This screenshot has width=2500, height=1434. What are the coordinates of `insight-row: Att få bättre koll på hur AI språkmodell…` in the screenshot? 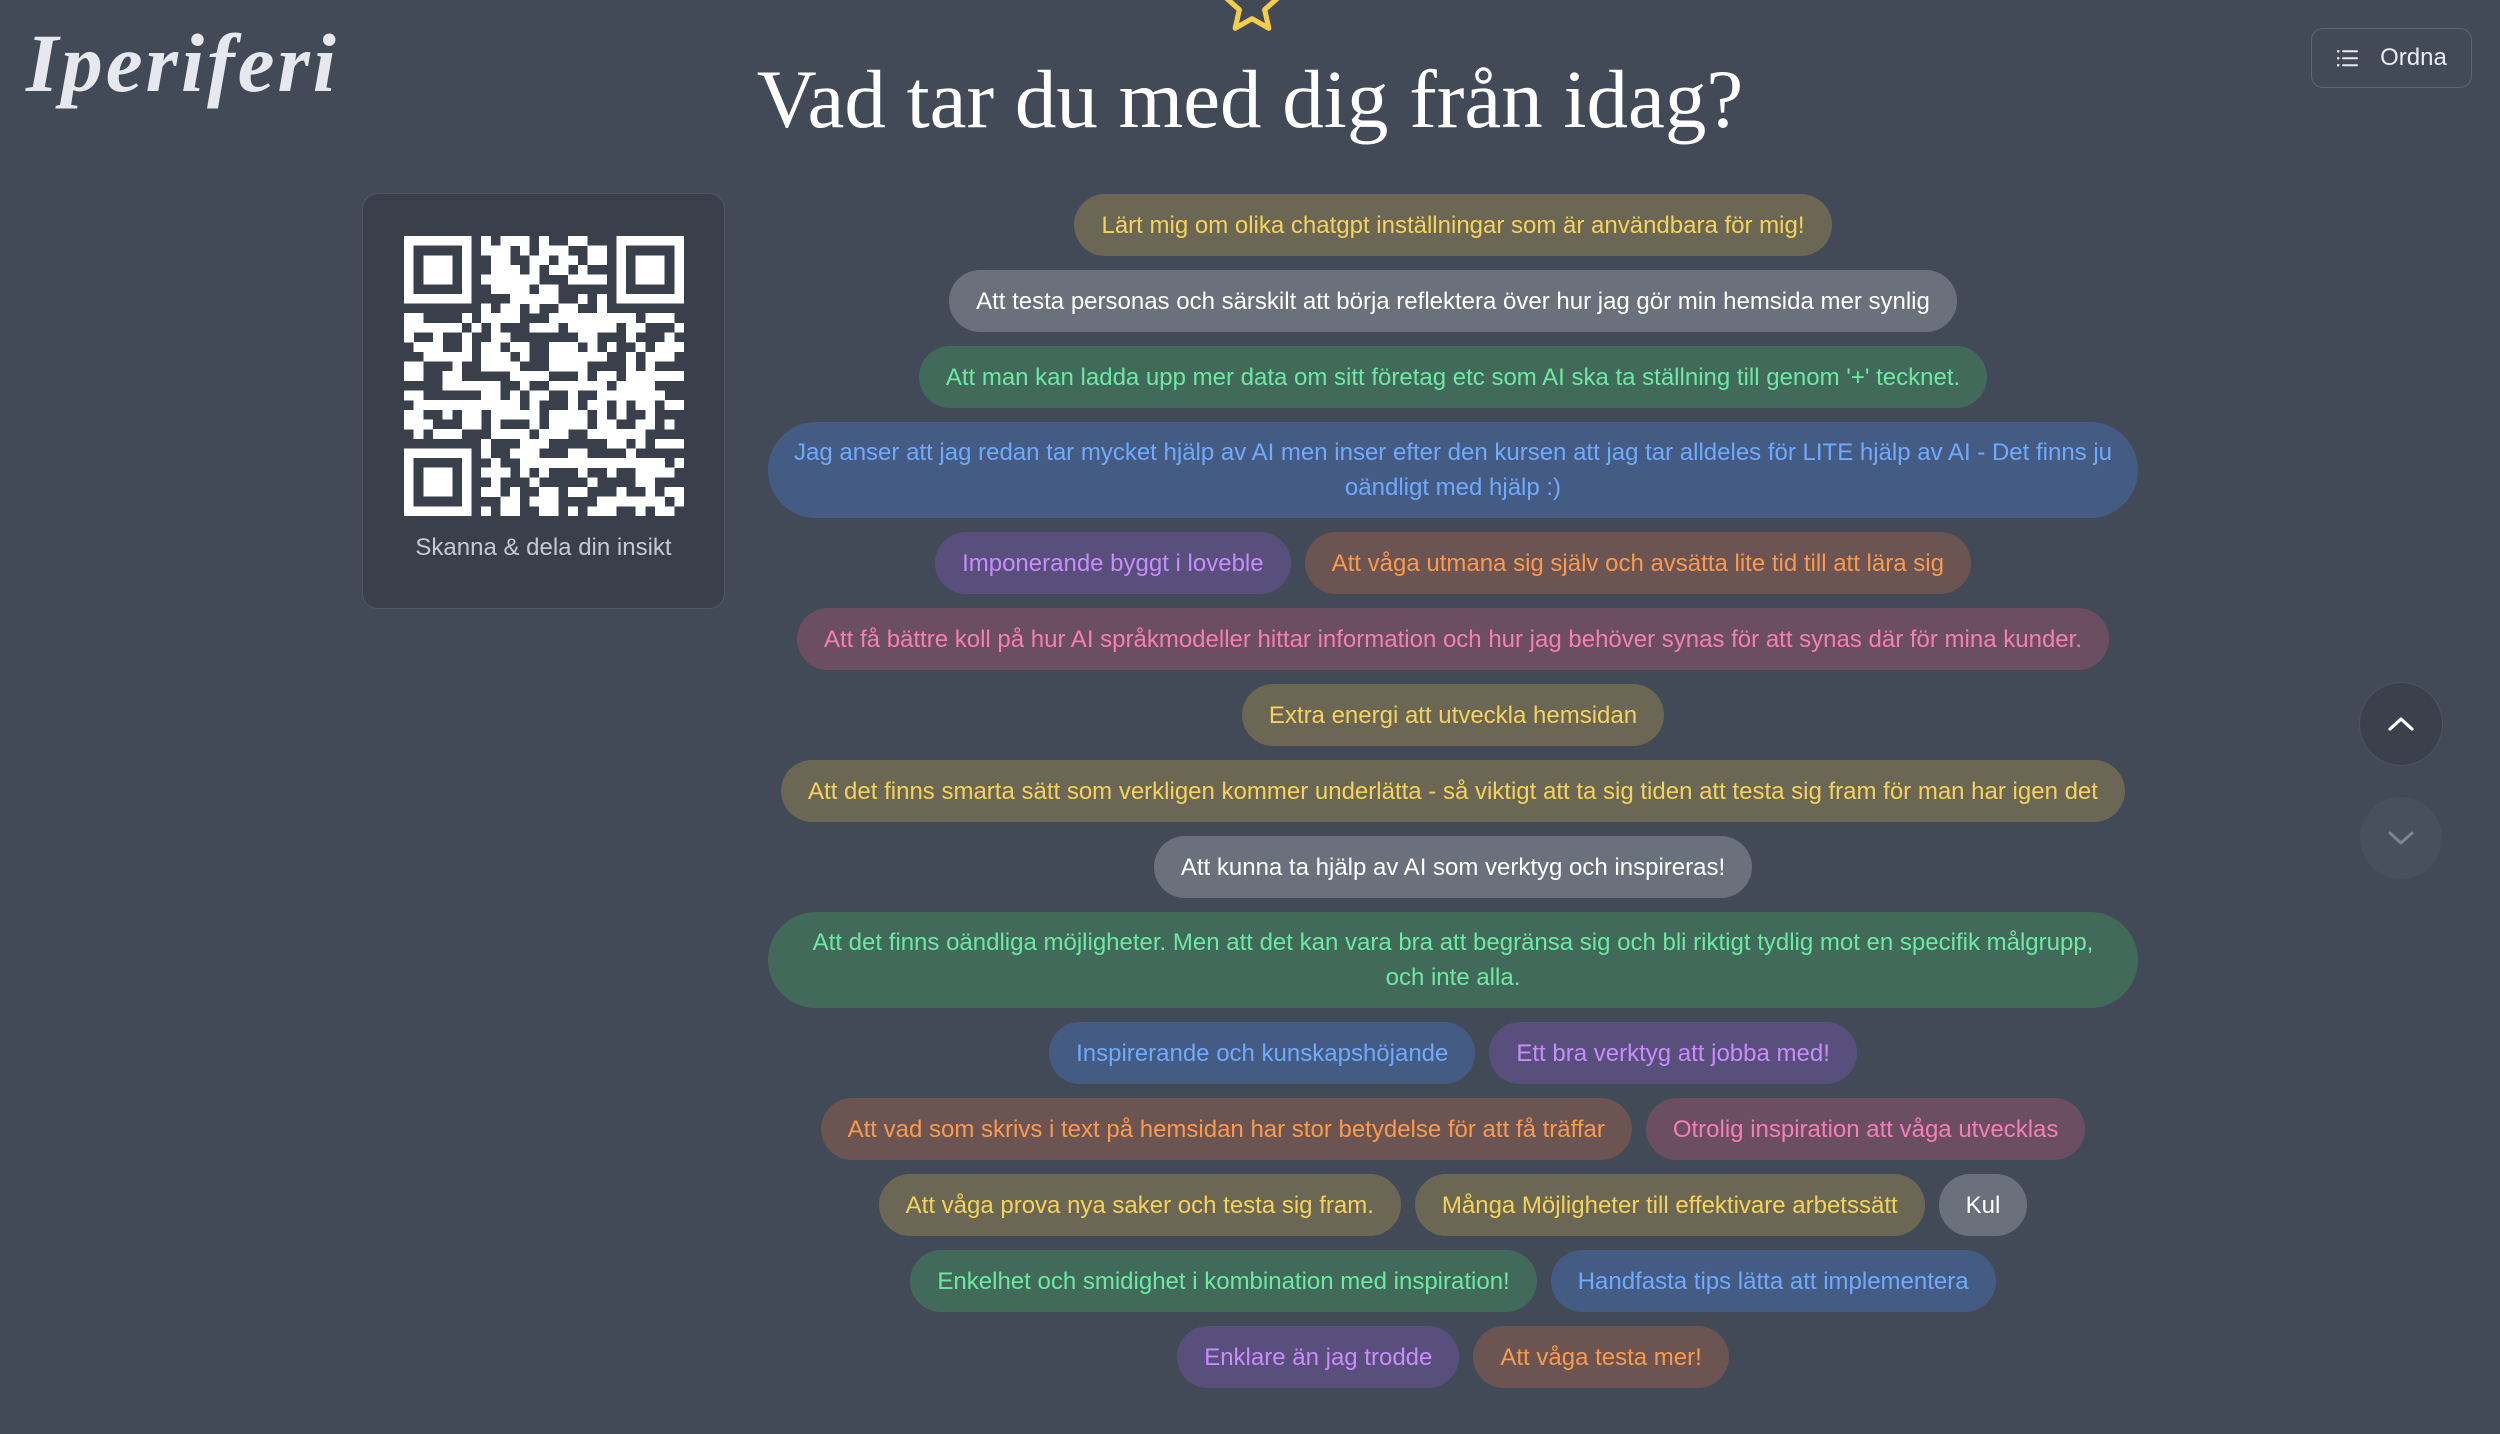 It's located at (1453, 639).